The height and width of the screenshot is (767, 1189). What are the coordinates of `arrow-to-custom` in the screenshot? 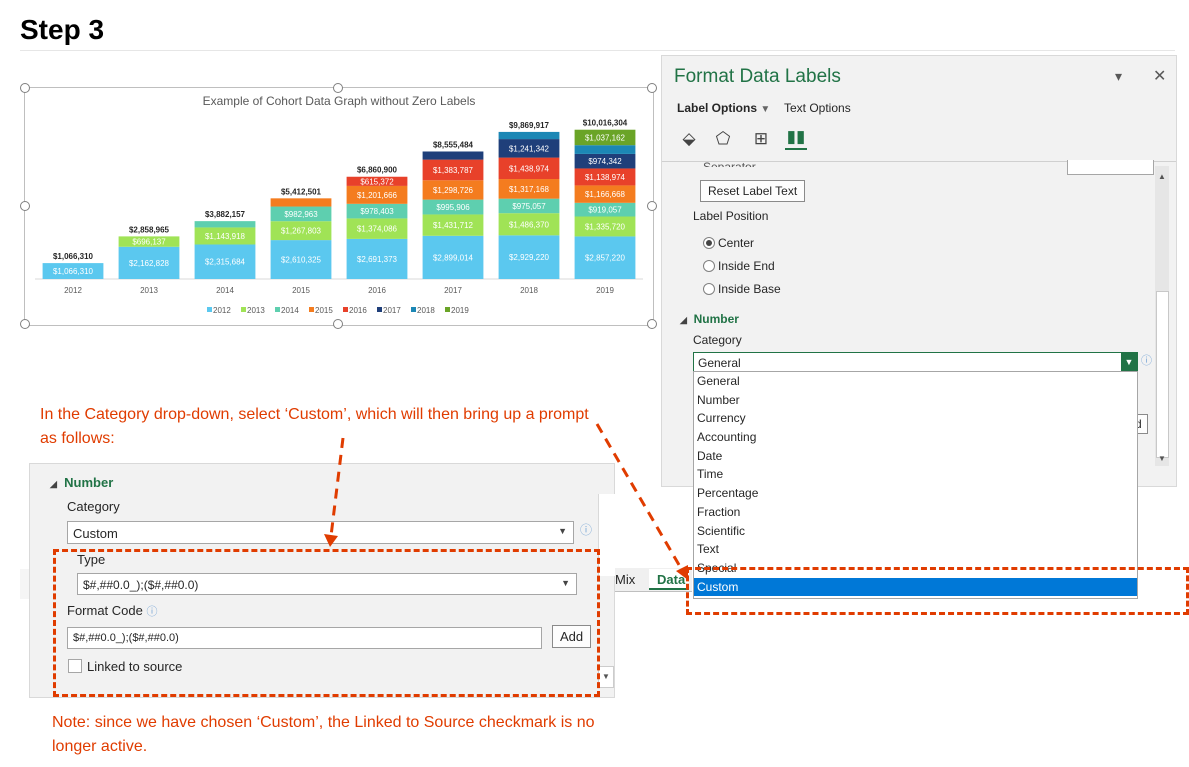 It's located at (639, 497).